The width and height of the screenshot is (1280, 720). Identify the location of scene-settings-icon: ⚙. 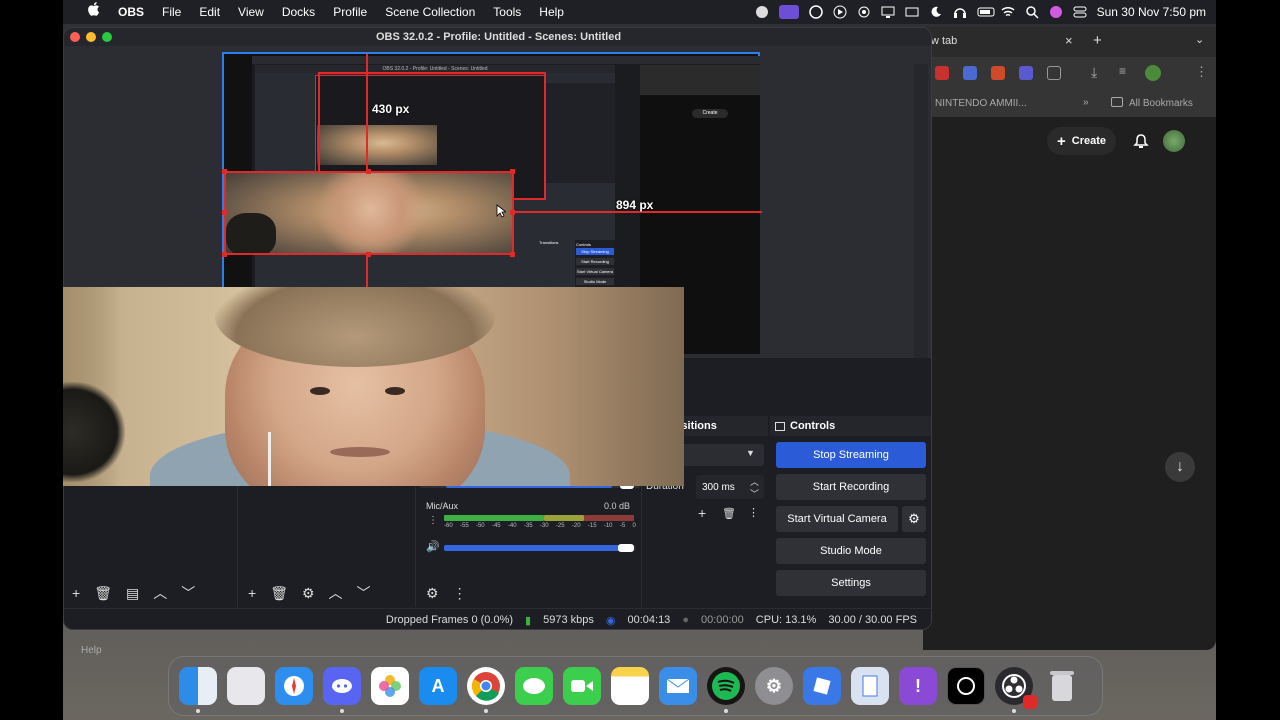
(308, 593).